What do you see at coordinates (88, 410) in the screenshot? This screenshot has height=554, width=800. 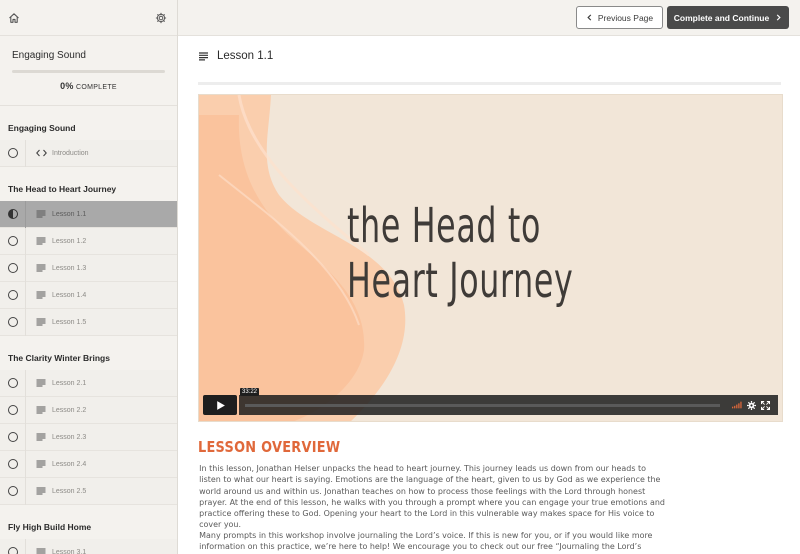 I see `lesson-item: Lesson 2.2` at bounding box center [88, 410].